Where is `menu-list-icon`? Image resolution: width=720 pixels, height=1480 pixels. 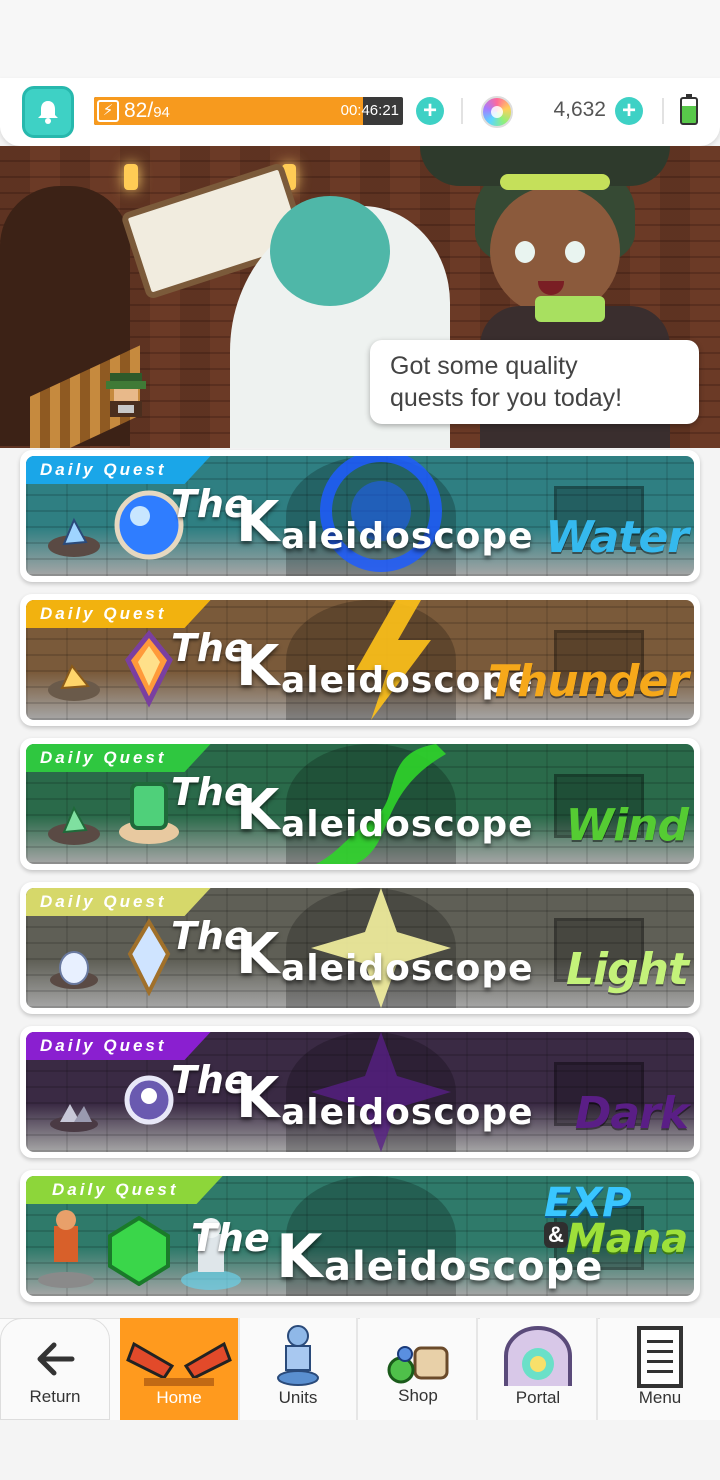
menu-list-icon is located at coordinates (660, 1357).